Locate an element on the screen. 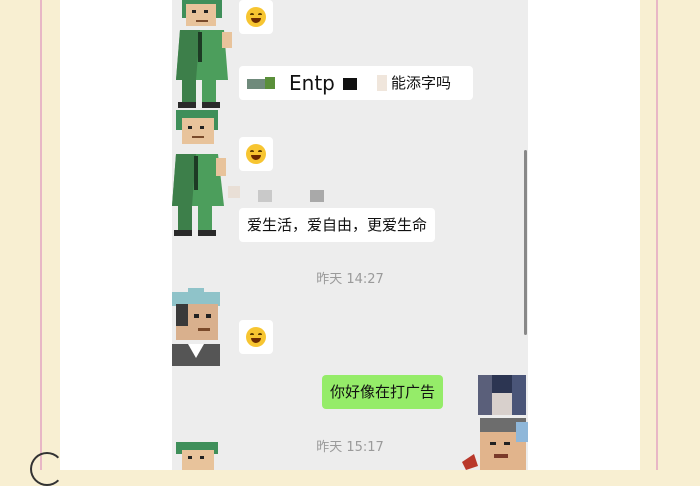  message-text: 能添字吗 is located at coordinates (421, 83).